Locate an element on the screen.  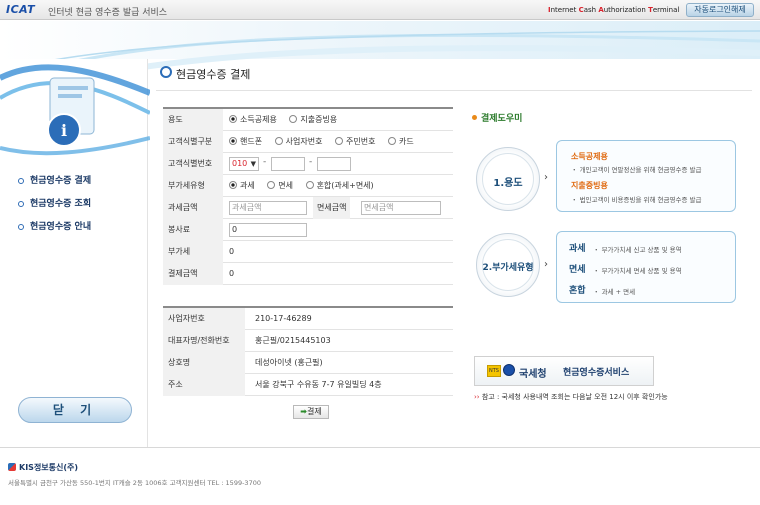
help-title: 결제도우미 is located at coordinates (497, 117).